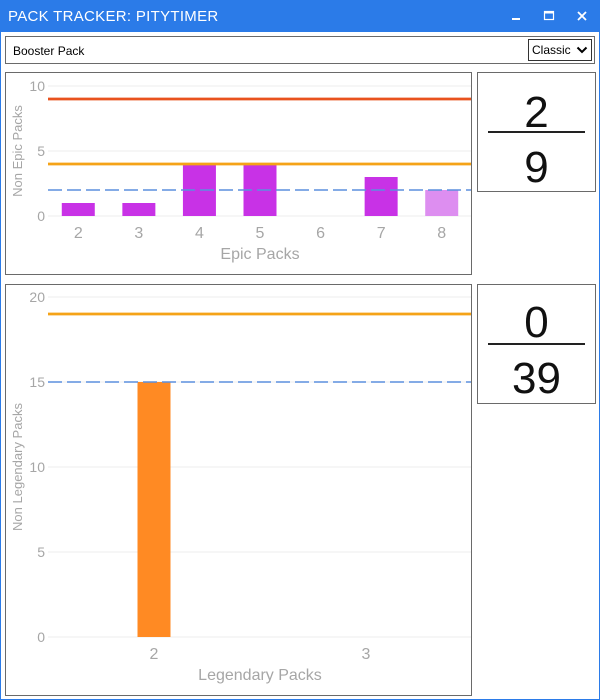  Describe the element at coordinates (516, 19) in the screenshot. I see `minimize-icon` at that location.